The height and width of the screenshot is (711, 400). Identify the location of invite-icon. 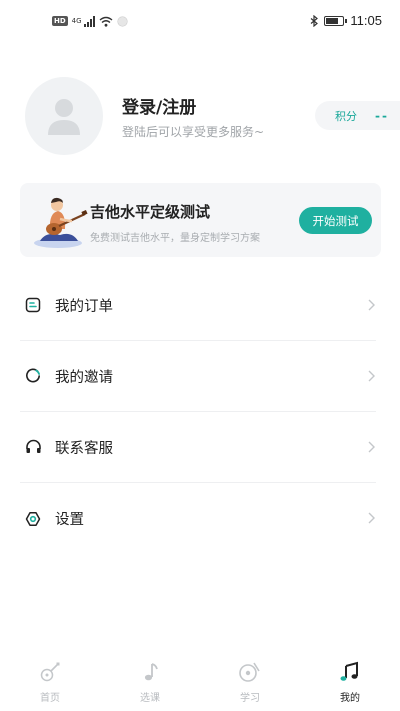
(33, 376).